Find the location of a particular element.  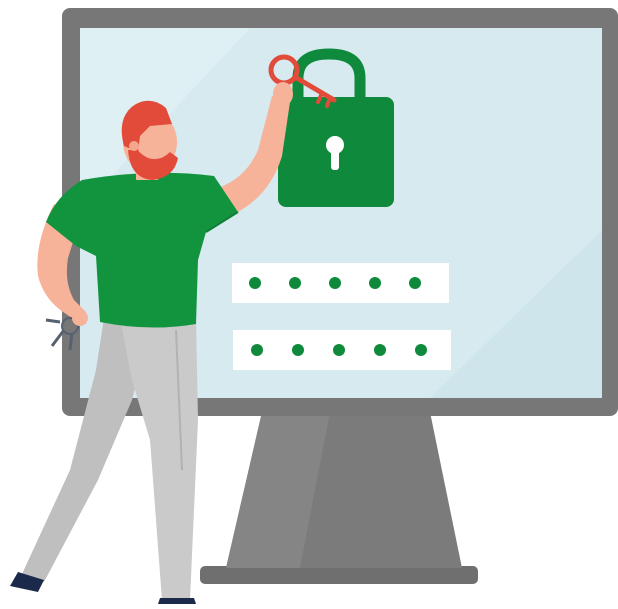

monitor-base is located at coordinates (339, 575).